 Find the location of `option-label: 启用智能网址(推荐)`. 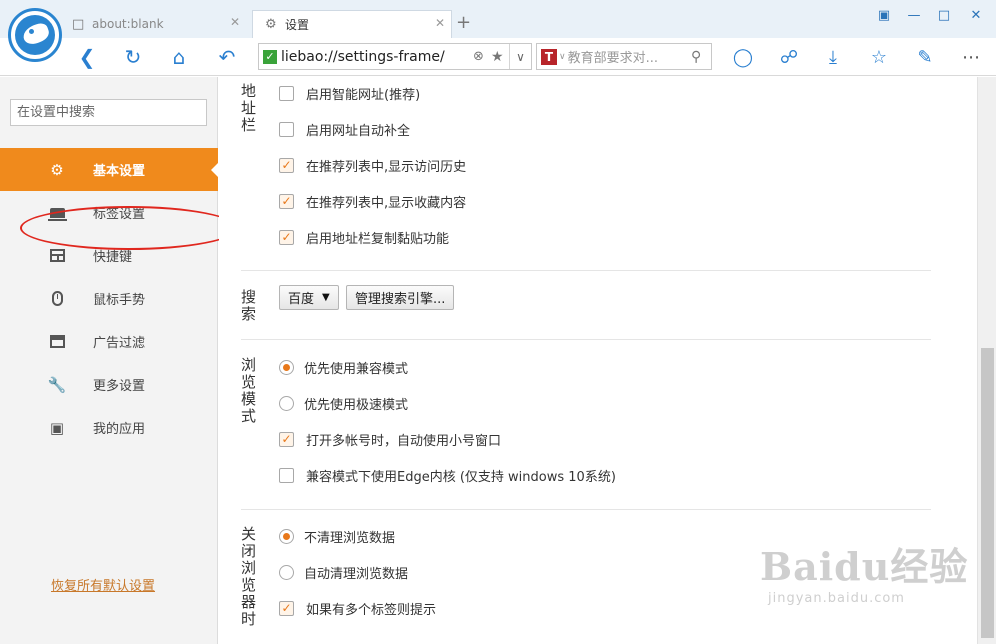

option-label: 启用智能网址(推荐) is located at coordinates (363, 95).